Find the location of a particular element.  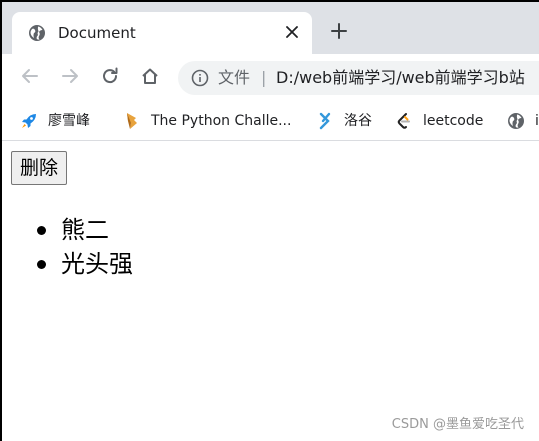

tab-strip: Document is located at coordinates (270, 28).